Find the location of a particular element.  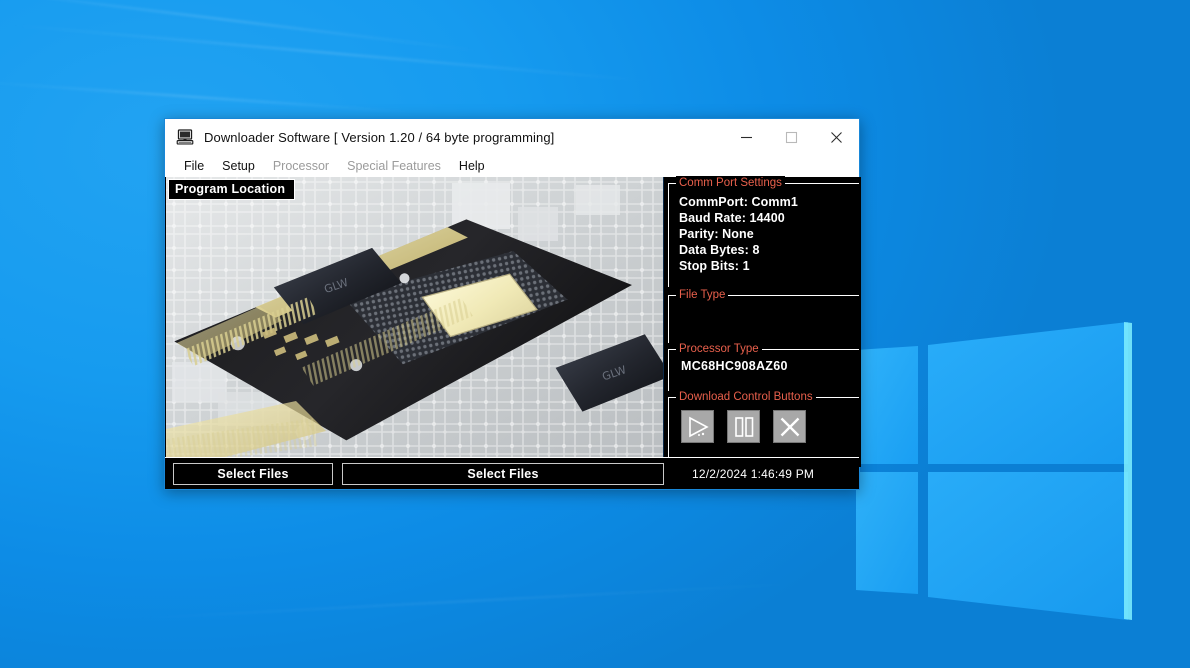

parity-value: Parity: None is located at coordinates (716, 234).